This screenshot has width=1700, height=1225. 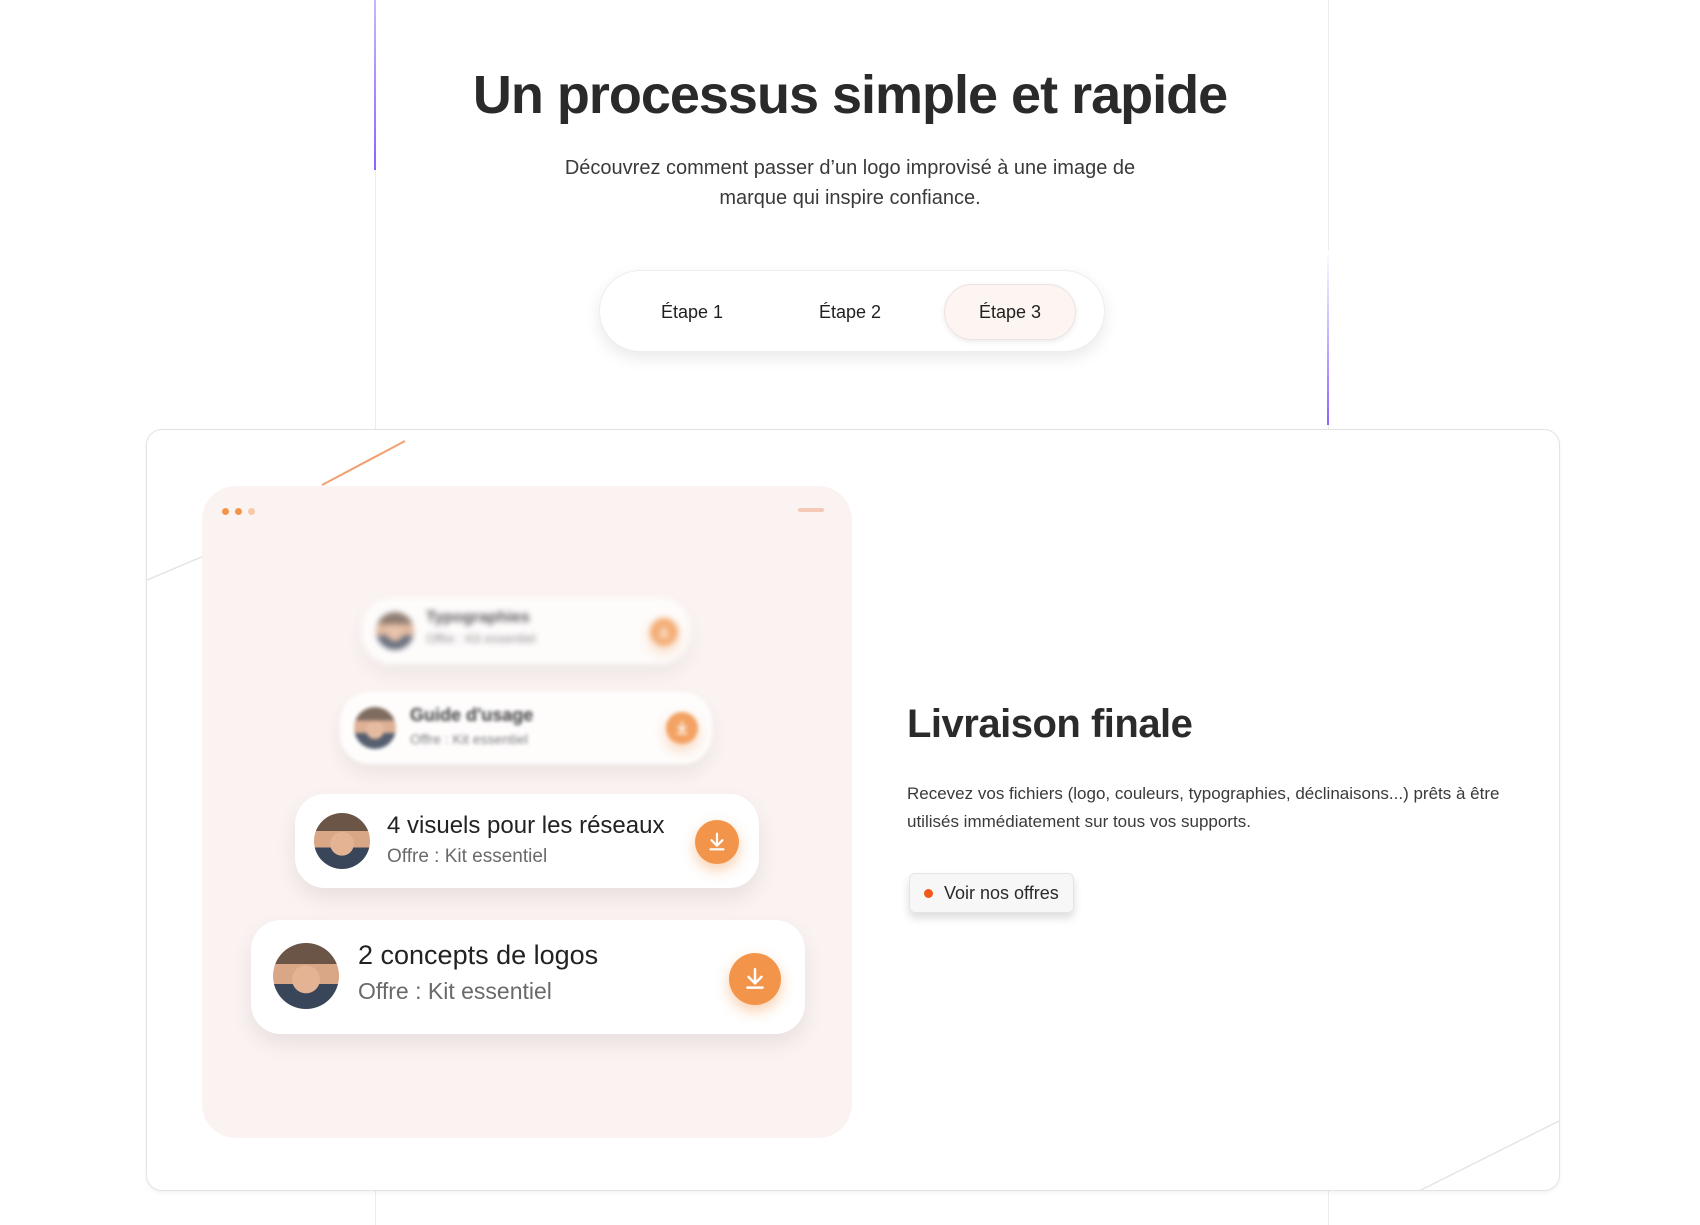 I want to click on page-title: Un processus simple et rapide, so click(x=850, y=95).